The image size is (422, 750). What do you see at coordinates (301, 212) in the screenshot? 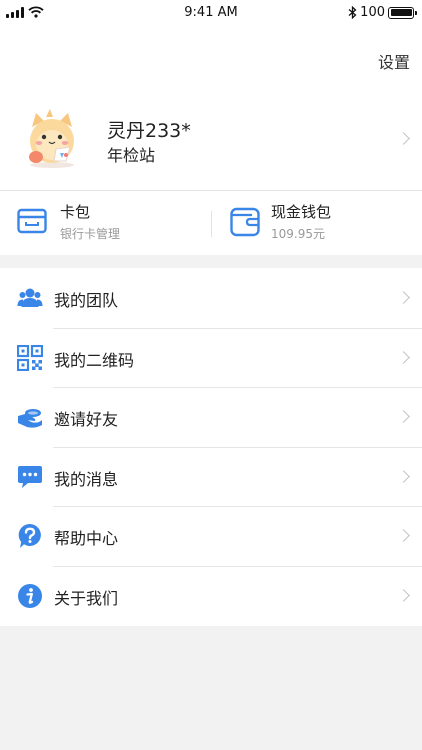
I see `cash-wallet-title: 现金钱包` at bounding box center [301, 212].